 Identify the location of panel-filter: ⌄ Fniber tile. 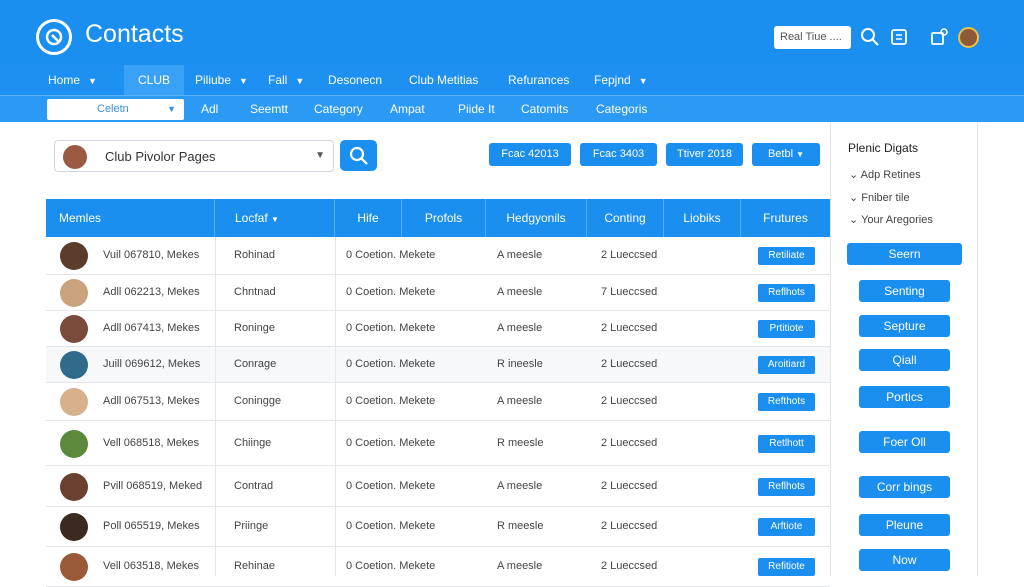
(879, 197).